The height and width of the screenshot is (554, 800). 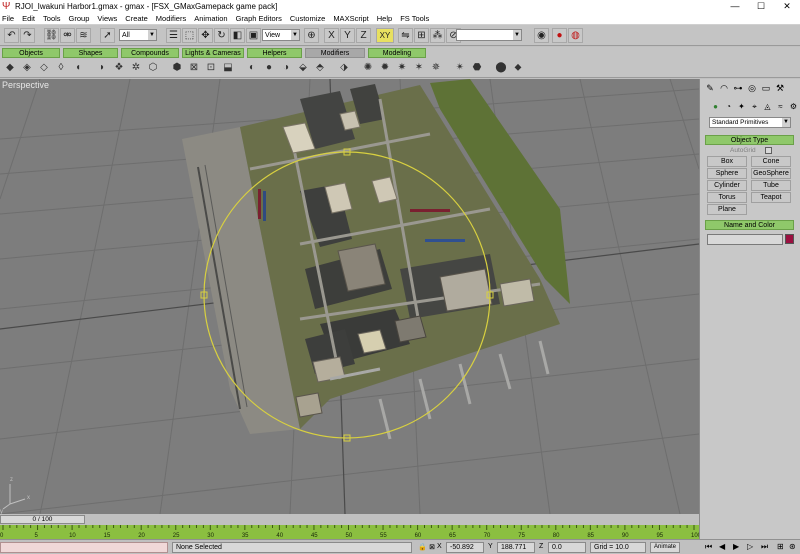 What do you see at coordinates (489, 35) in the screenshot?
I see `named-selection-dropdown: ▼` at bounding box center [489, 35].